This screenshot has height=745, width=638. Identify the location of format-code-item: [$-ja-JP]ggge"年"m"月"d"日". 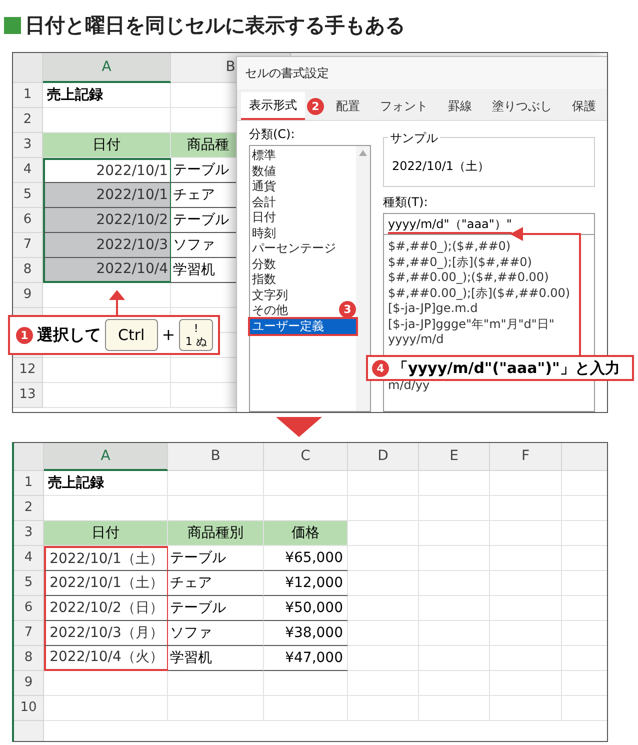
(489, 324).